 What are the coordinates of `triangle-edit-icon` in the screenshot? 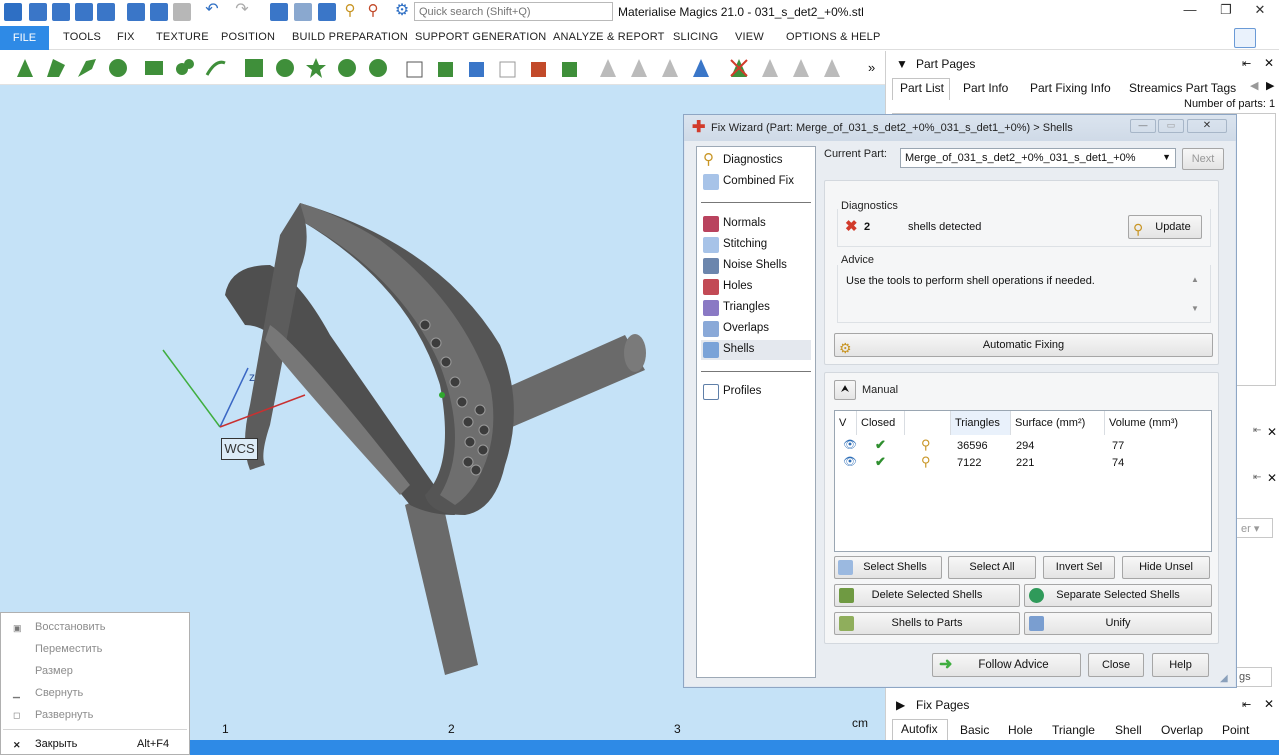 It's located at (832, 68).